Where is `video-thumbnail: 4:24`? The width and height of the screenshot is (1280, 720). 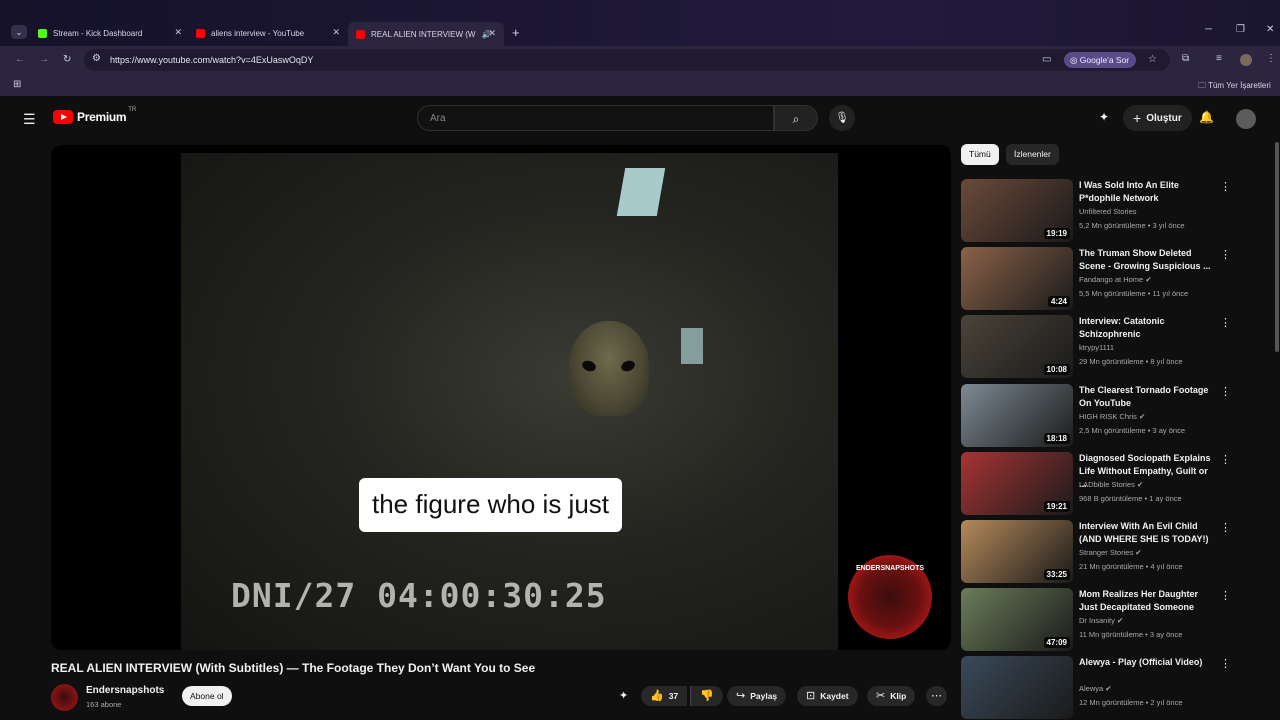
video-thumbnail: 4:24 is located at coordinates (1017, 278).